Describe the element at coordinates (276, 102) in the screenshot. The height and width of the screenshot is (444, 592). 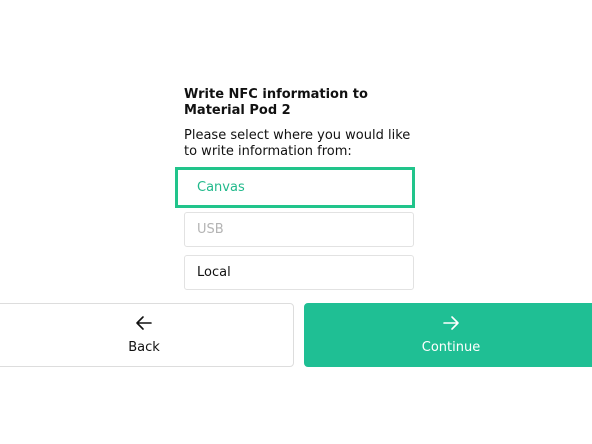
I see `dialog-title: Write NFC information to Material Pod 2` at that location.